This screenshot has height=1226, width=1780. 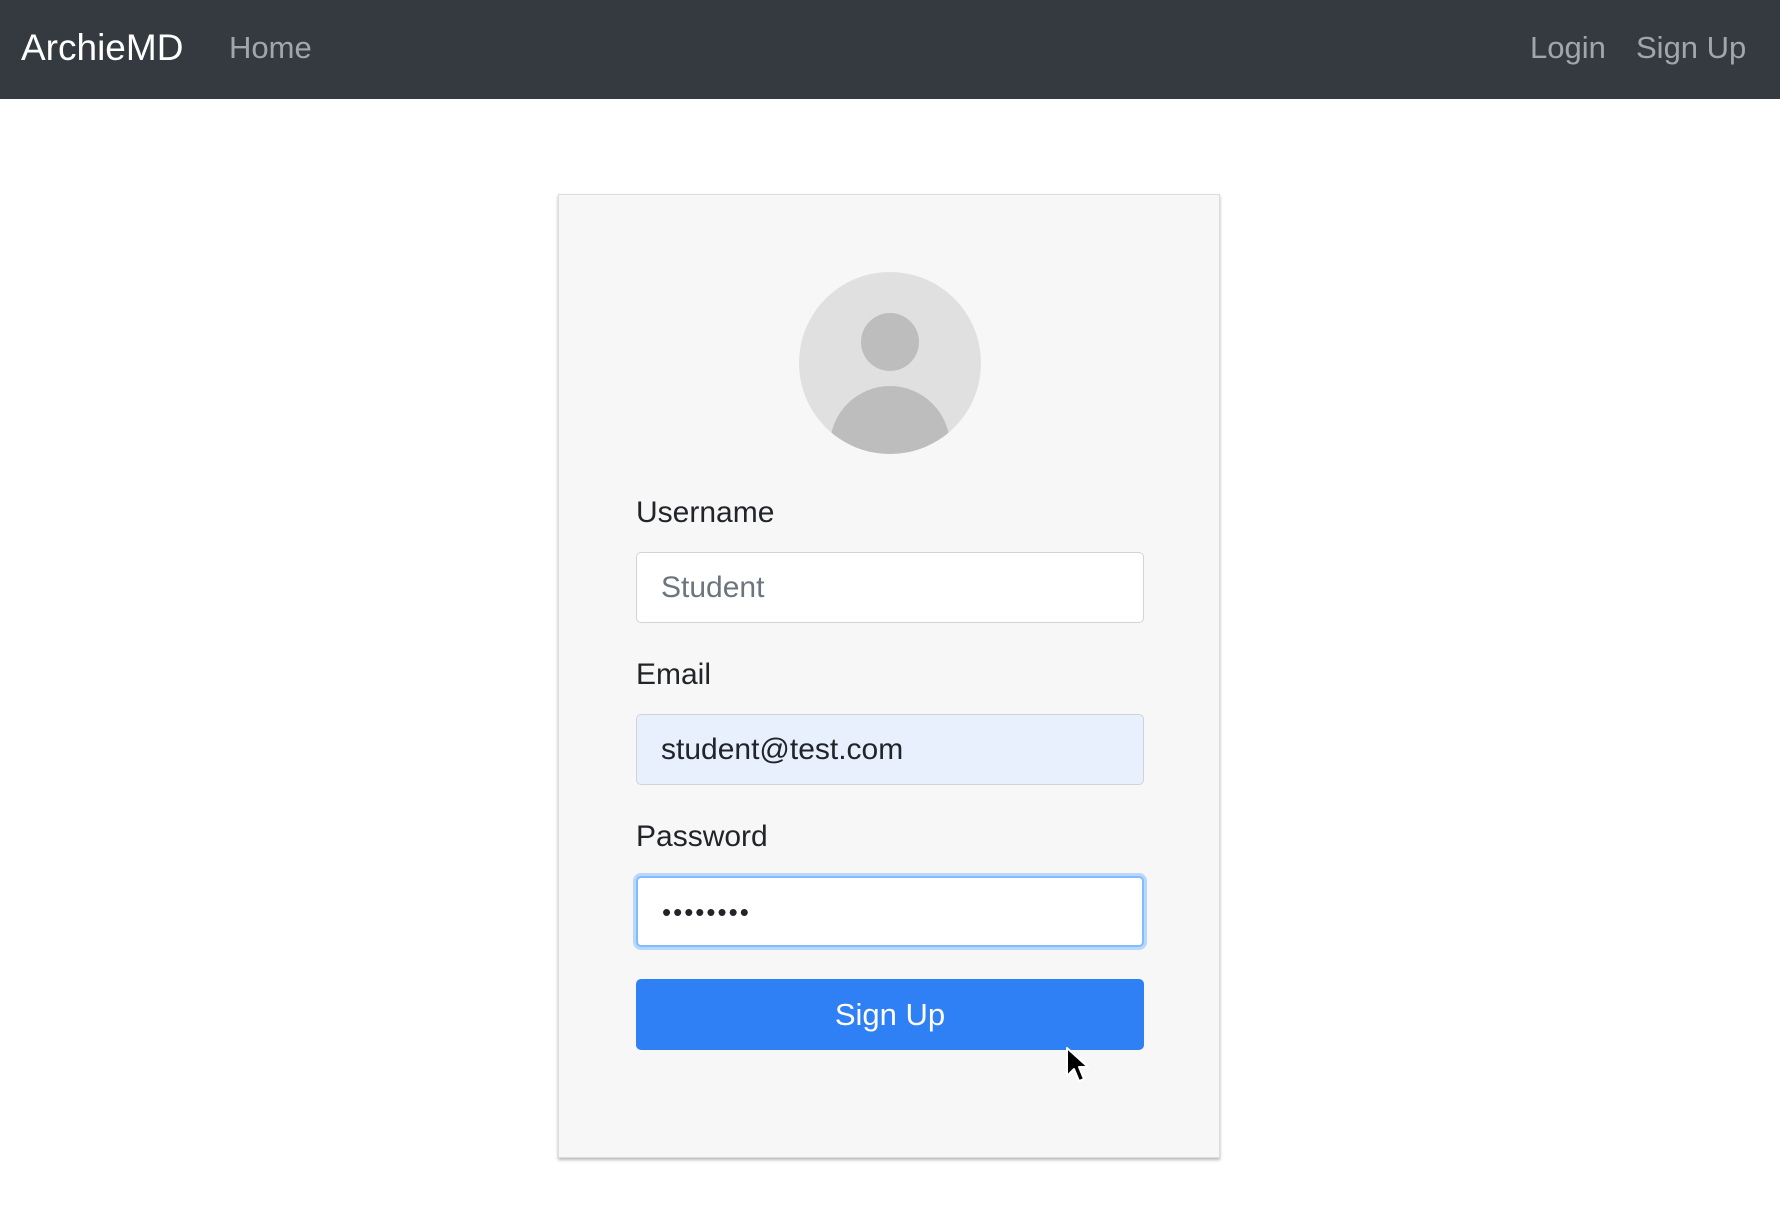 What do you see at coordinates (890, 587) in the screenshot?
I see `username-input: Student` at bounding box center [890, 587].